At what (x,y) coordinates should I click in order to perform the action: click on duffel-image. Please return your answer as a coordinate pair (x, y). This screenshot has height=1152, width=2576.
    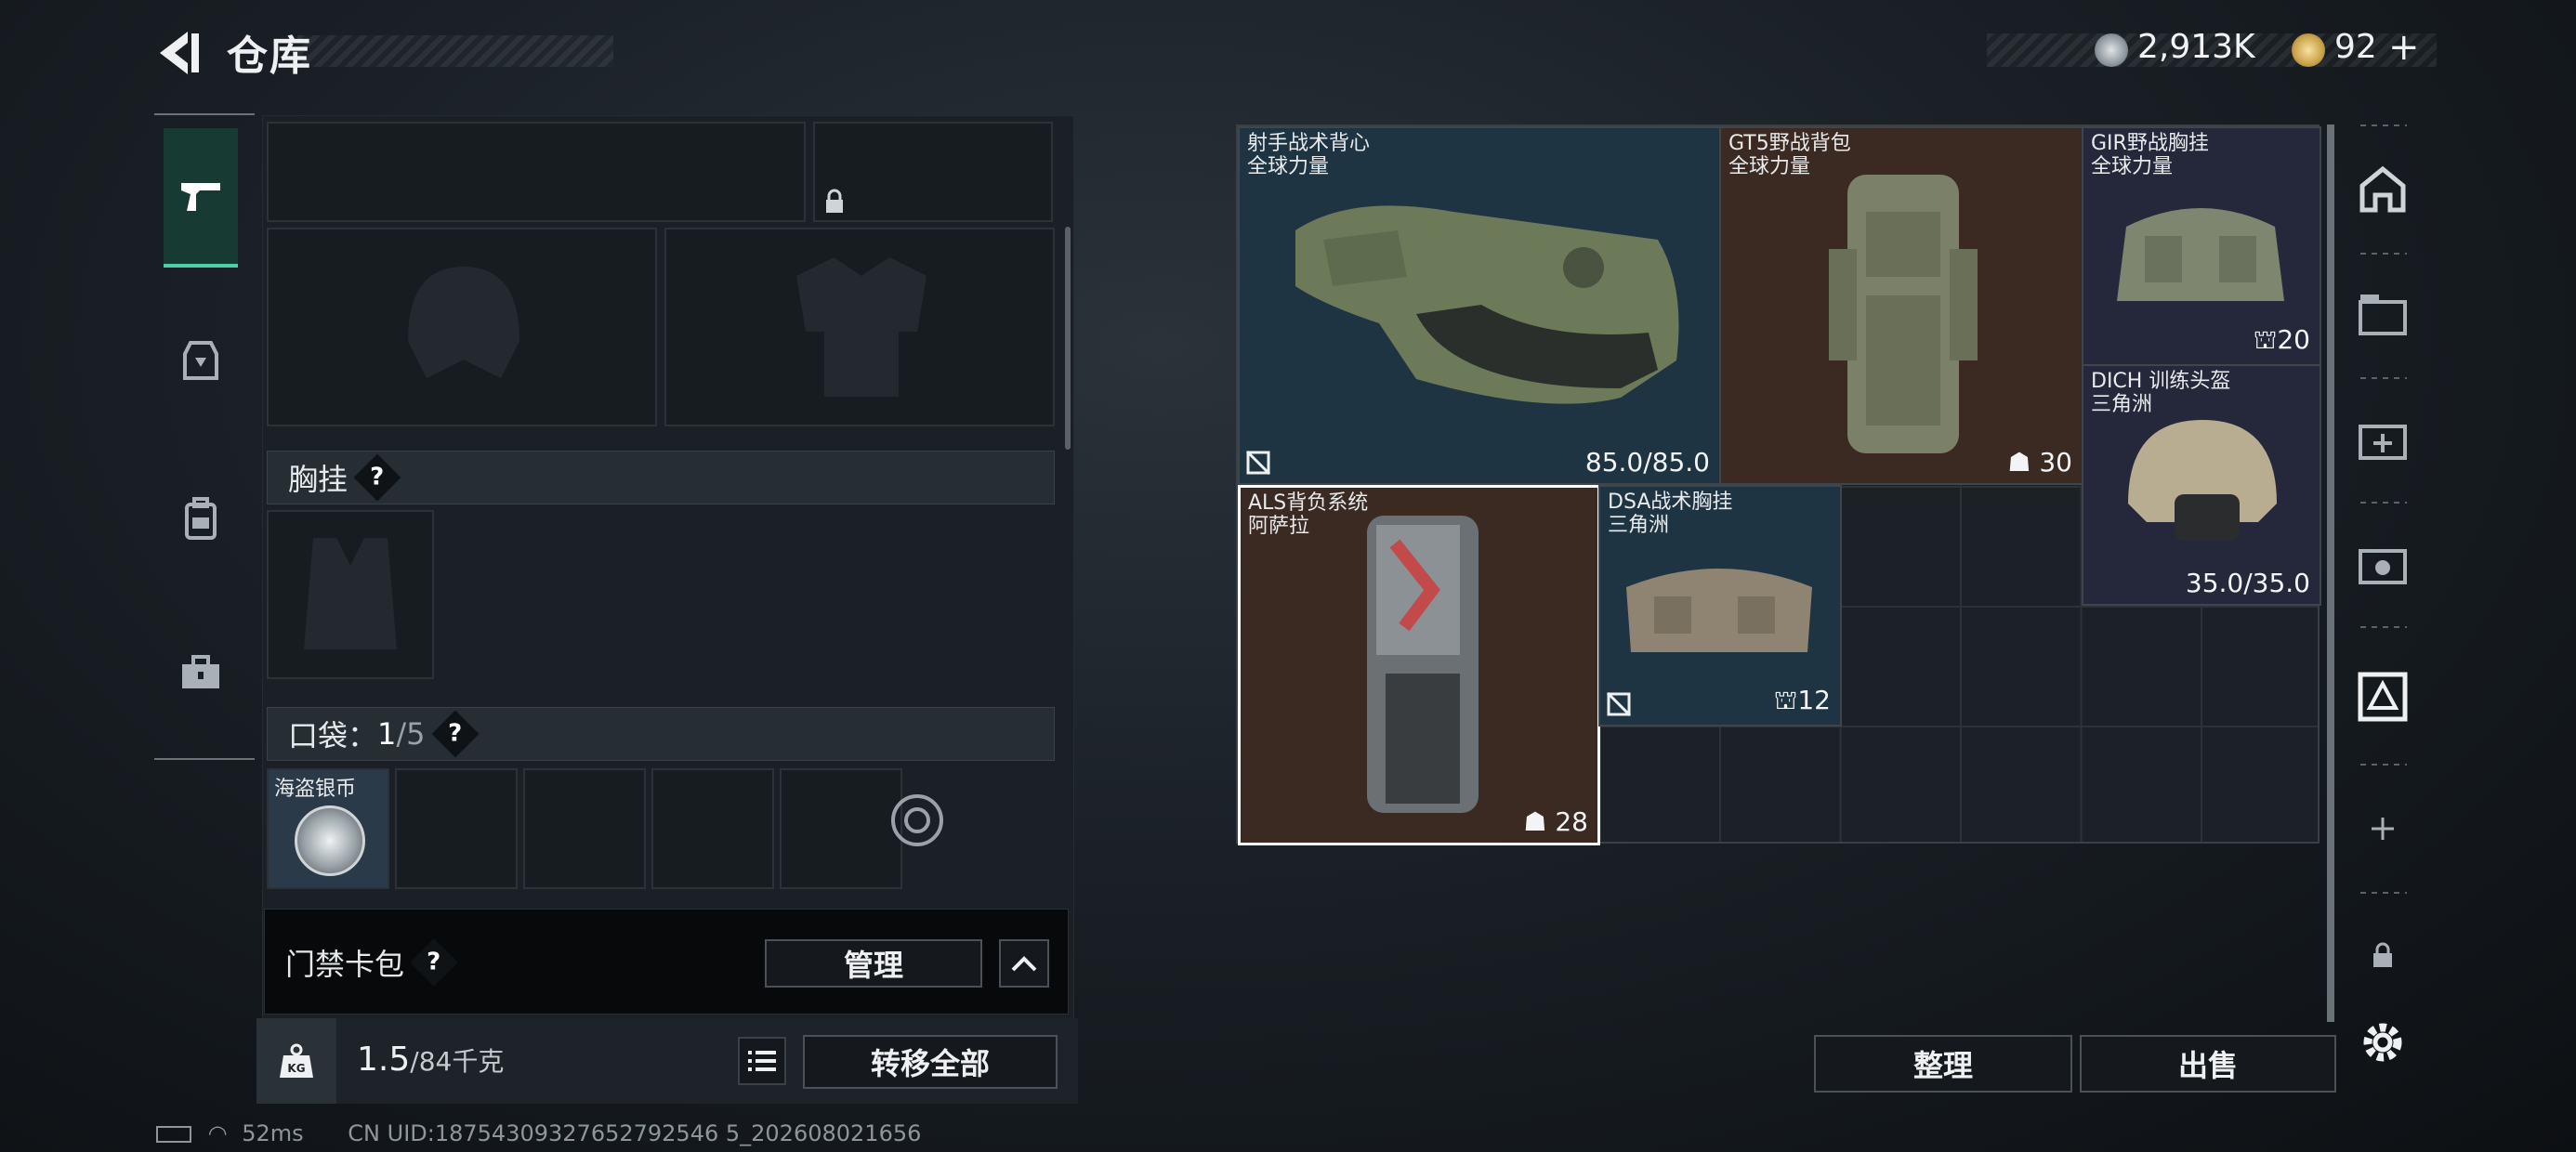
    Looking at the image, I should click on (1719, 610).